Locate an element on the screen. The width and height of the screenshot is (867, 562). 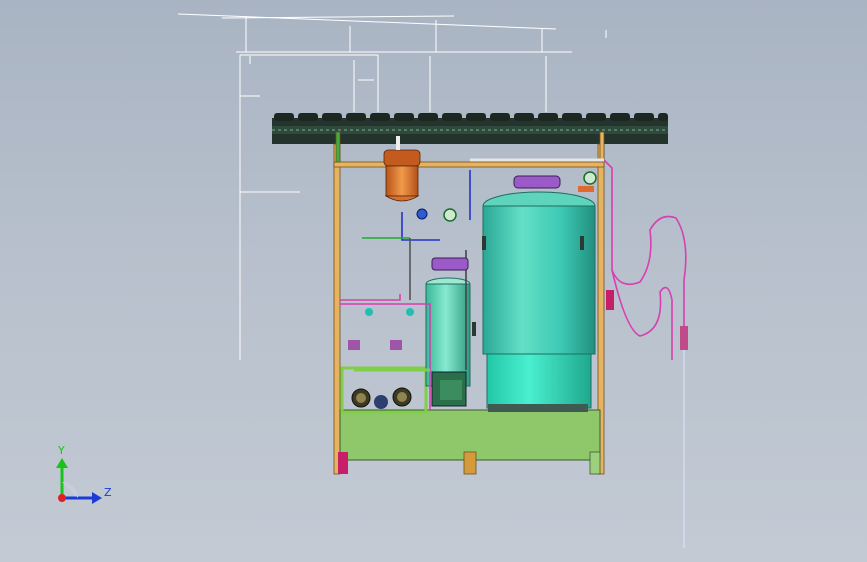
y-axis-label: Y is located at coordinates (61, 450).